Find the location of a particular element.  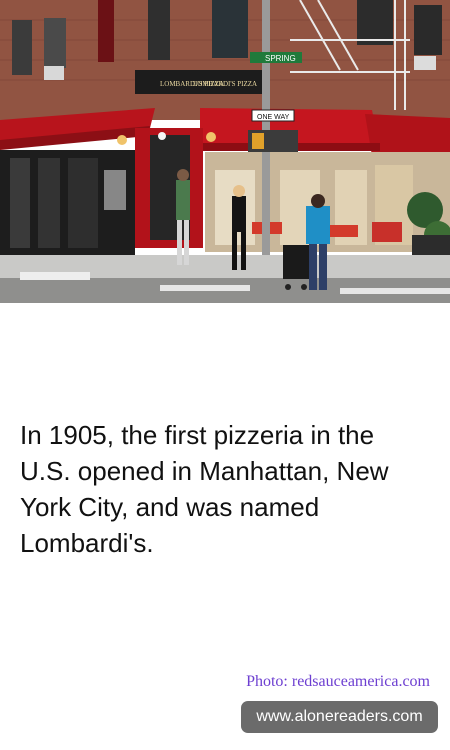

photo-credit: Photo: redsauceamerica.com is located at coordinates (338, 681).